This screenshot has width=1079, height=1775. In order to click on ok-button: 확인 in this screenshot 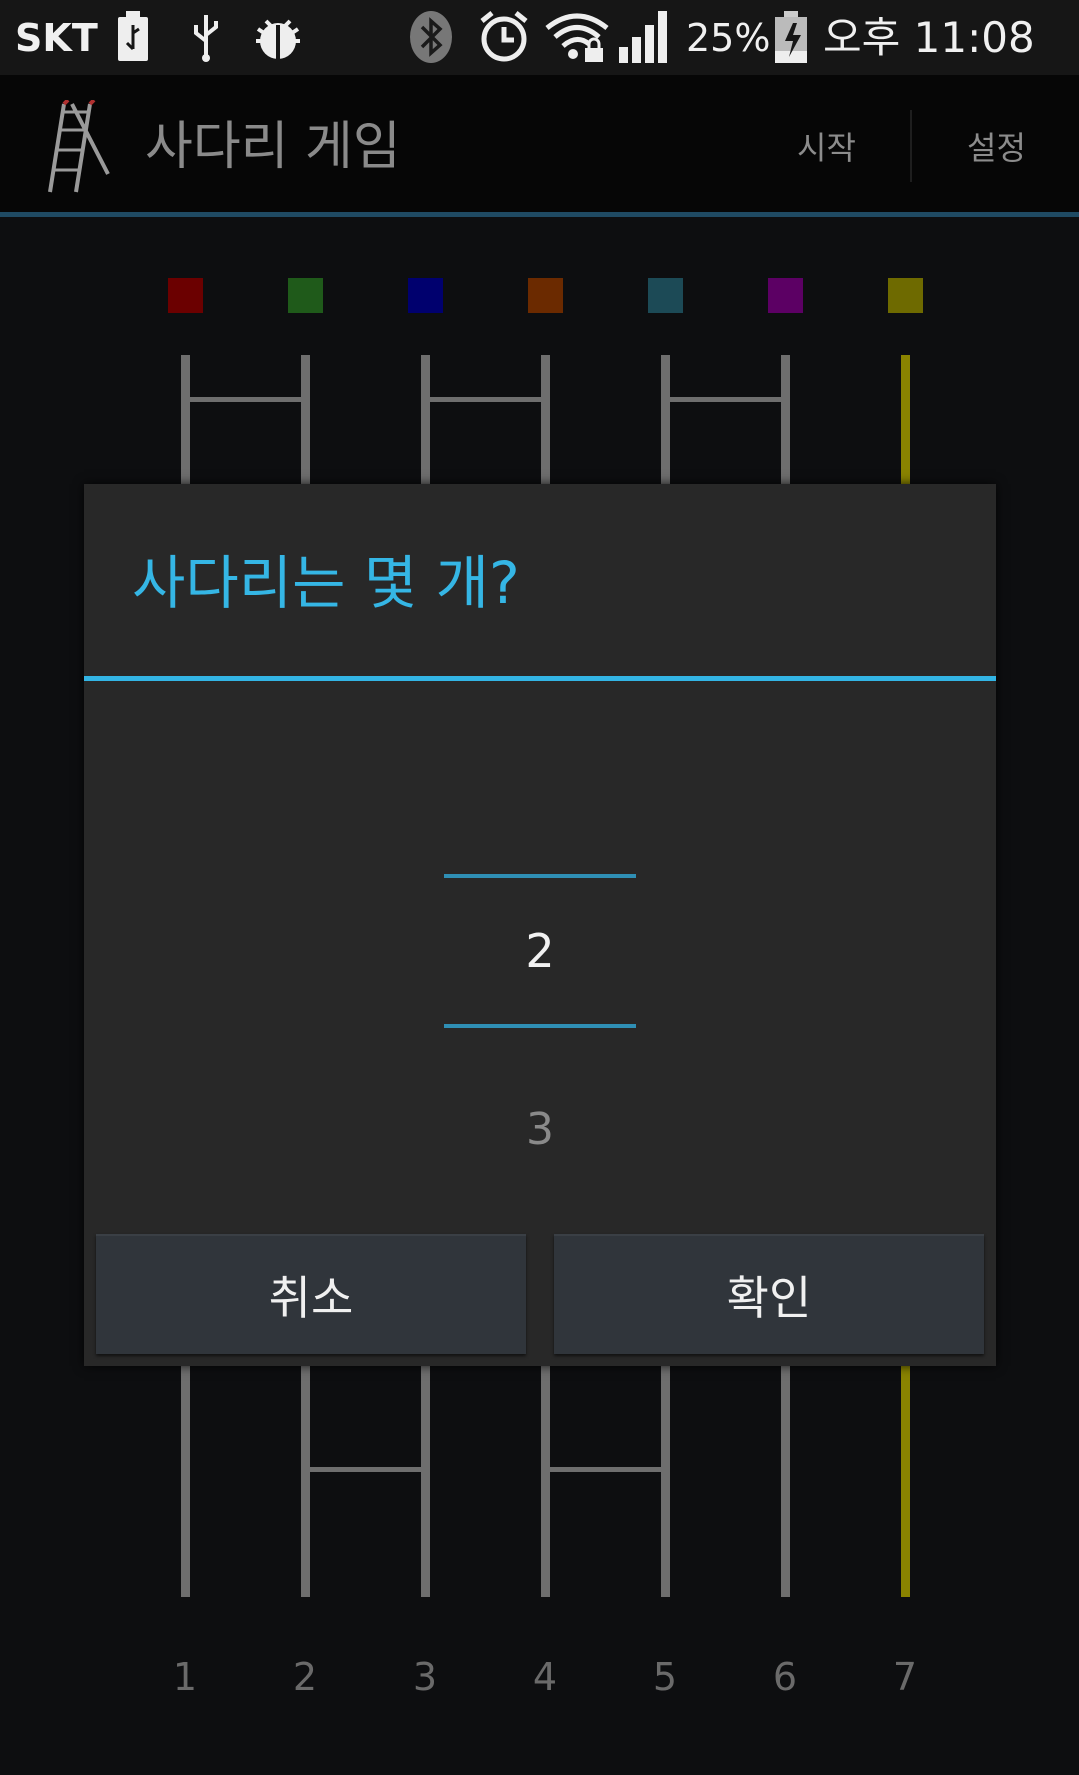, I will do `click(769, 1294)`.